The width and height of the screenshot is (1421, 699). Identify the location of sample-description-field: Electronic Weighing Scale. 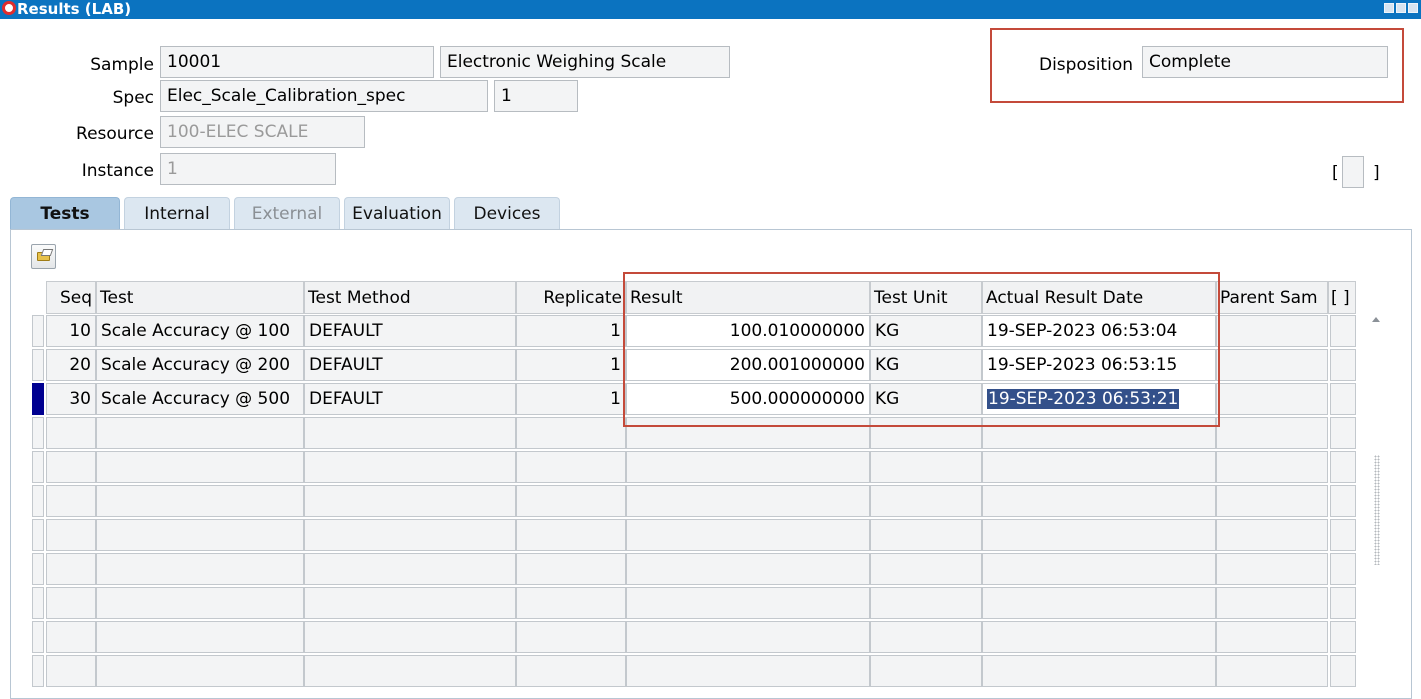
(585, 62).